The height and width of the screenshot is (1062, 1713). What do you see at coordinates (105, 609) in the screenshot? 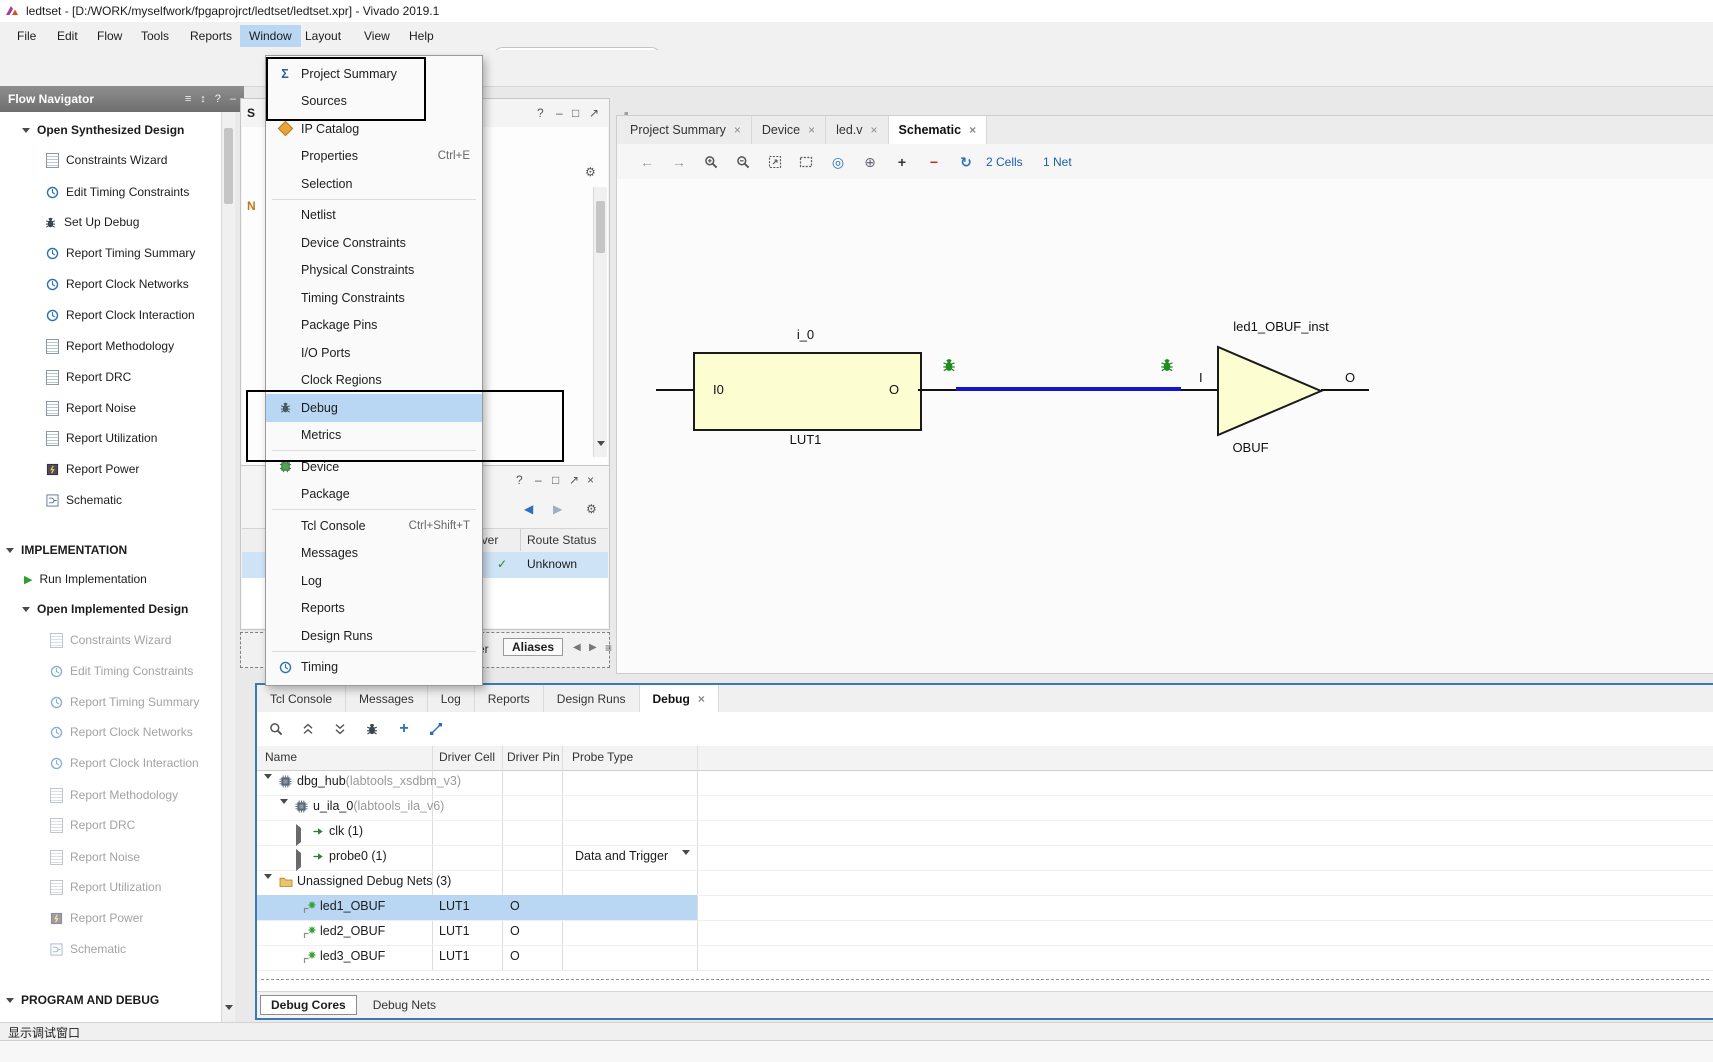
I see `sidebar-item-open-implemented-design: Open Implemented Design` at bounding box center [105, 609].